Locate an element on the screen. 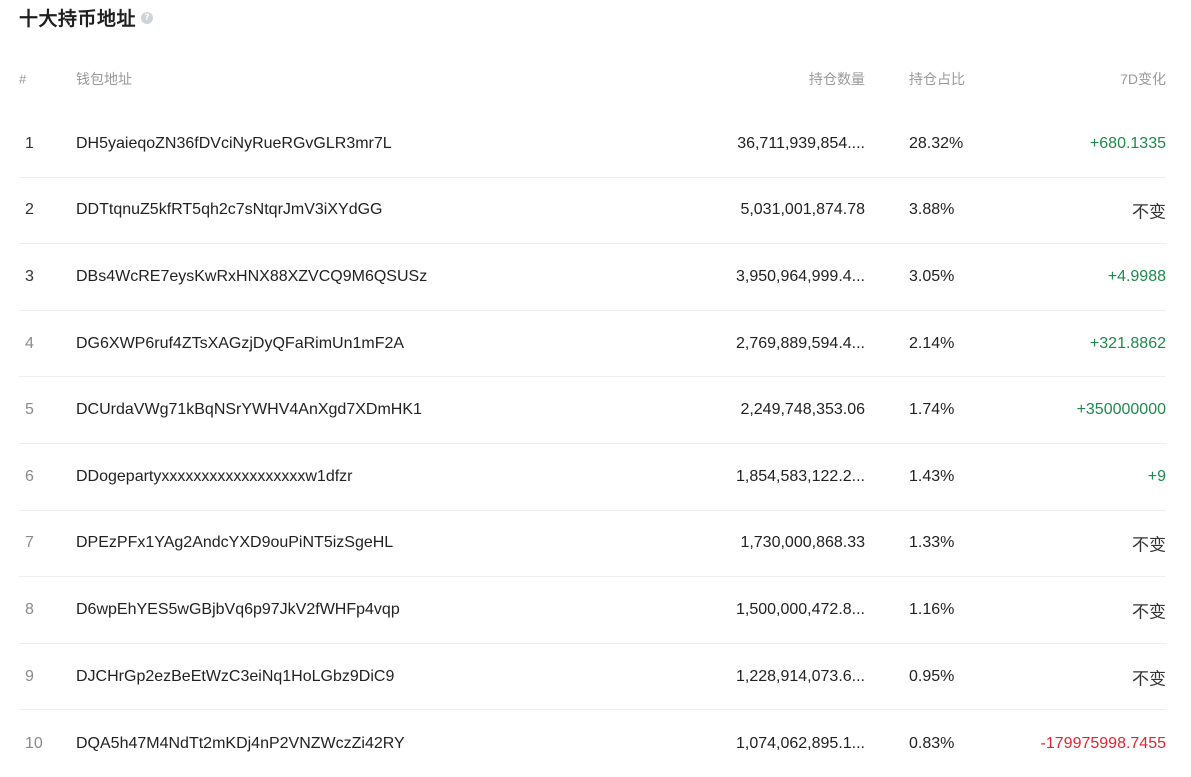 The height and width of the screenshot is (777, 1191). percent-cell: 28.32% is located at coordinates (936, 143).